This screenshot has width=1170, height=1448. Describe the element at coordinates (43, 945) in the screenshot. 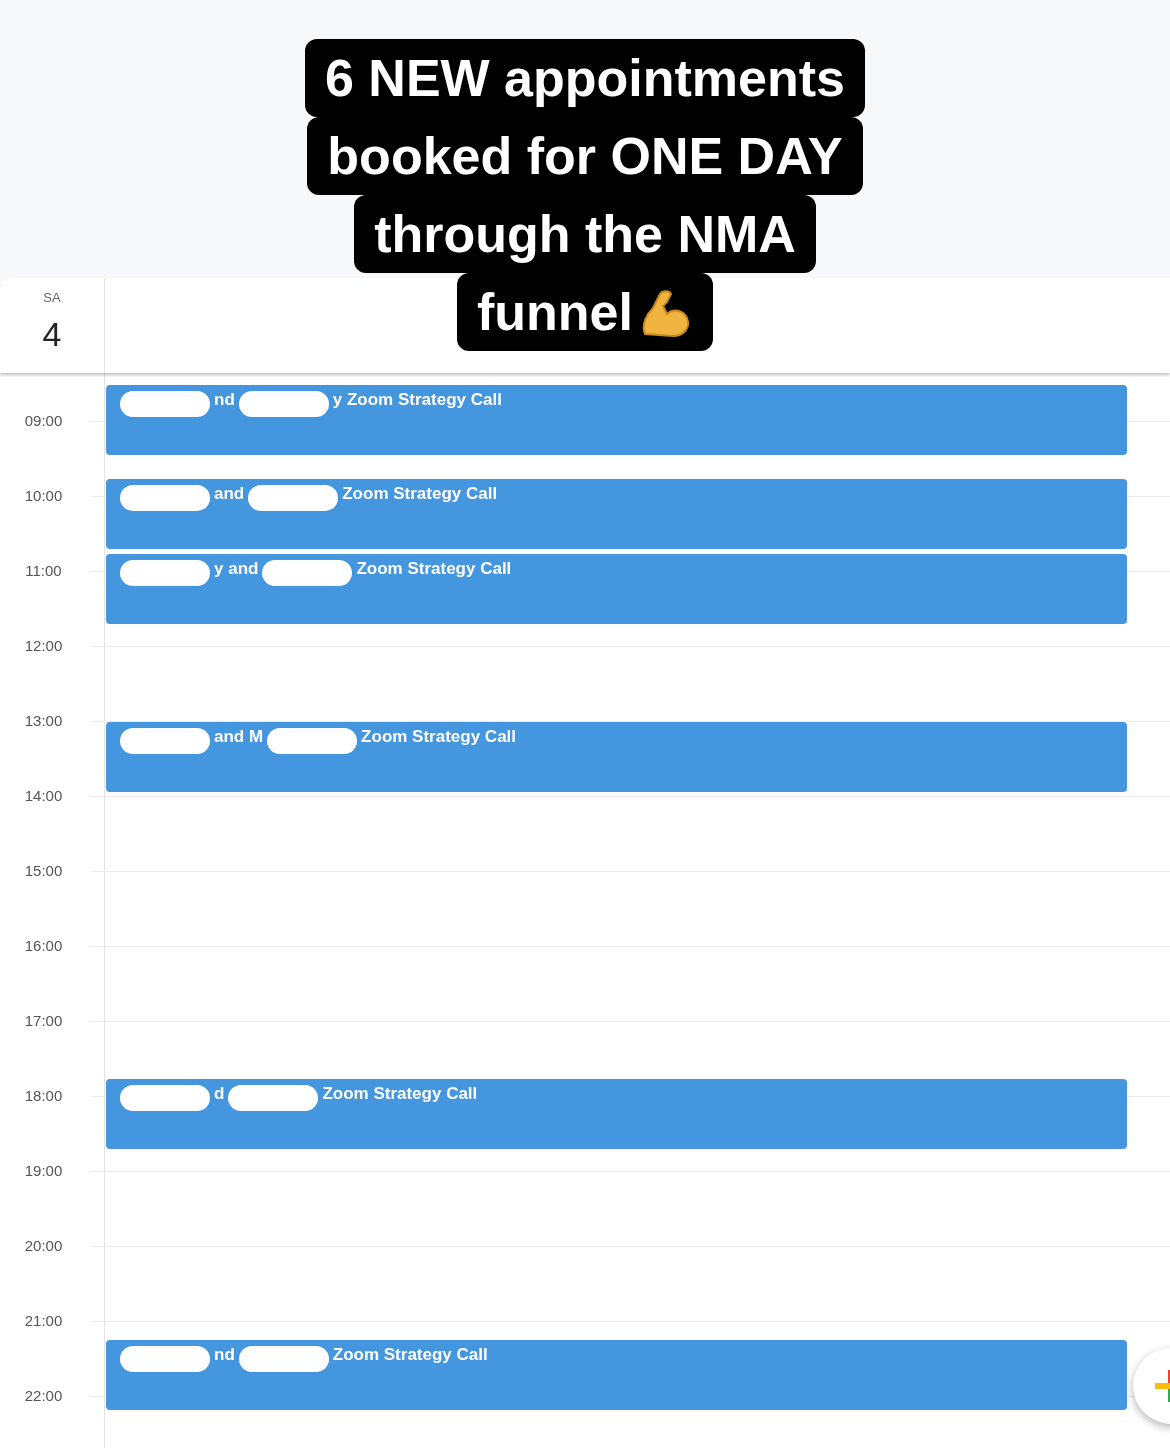

I see `hour-label: 16:00` at that location.